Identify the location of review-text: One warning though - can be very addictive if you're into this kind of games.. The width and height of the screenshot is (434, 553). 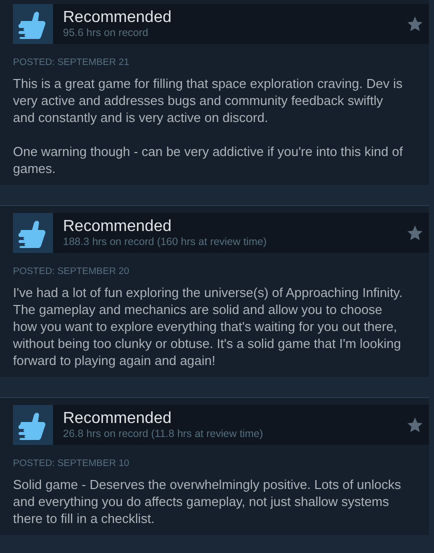
(208, 160).